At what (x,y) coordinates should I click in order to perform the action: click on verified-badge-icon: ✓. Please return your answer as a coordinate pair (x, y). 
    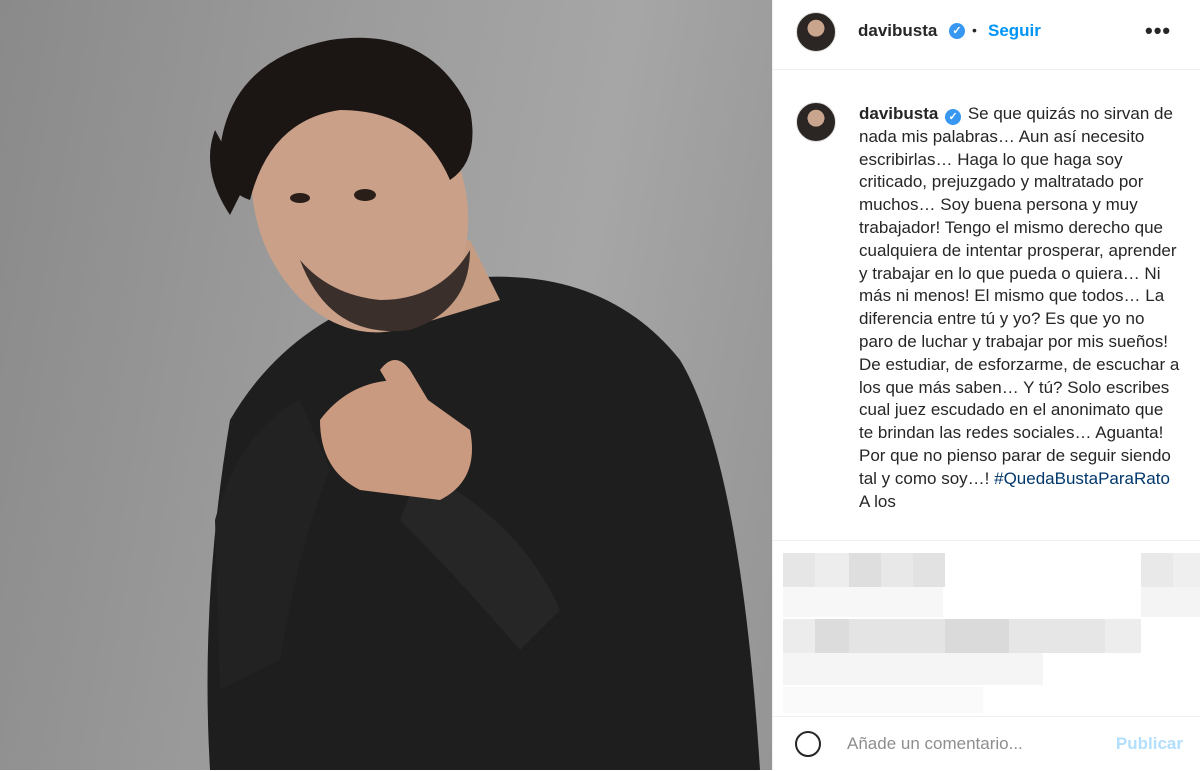
    Looking at the image, I should click on (957, 31).